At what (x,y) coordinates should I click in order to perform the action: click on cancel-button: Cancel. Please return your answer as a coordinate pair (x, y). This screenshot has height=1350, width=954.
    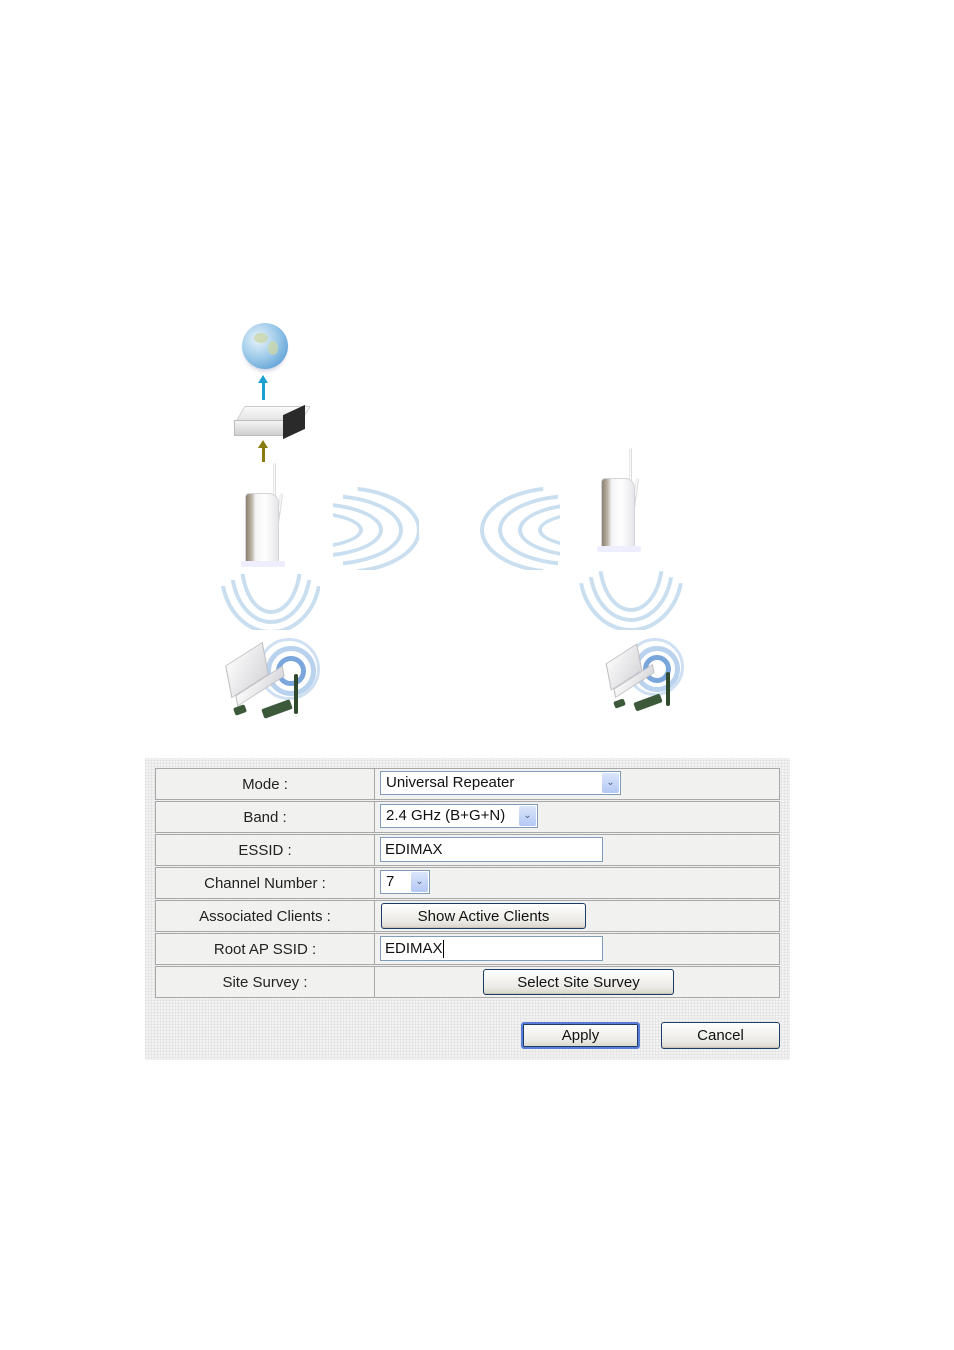
    Looking at the image, I should click on (720, 1035).